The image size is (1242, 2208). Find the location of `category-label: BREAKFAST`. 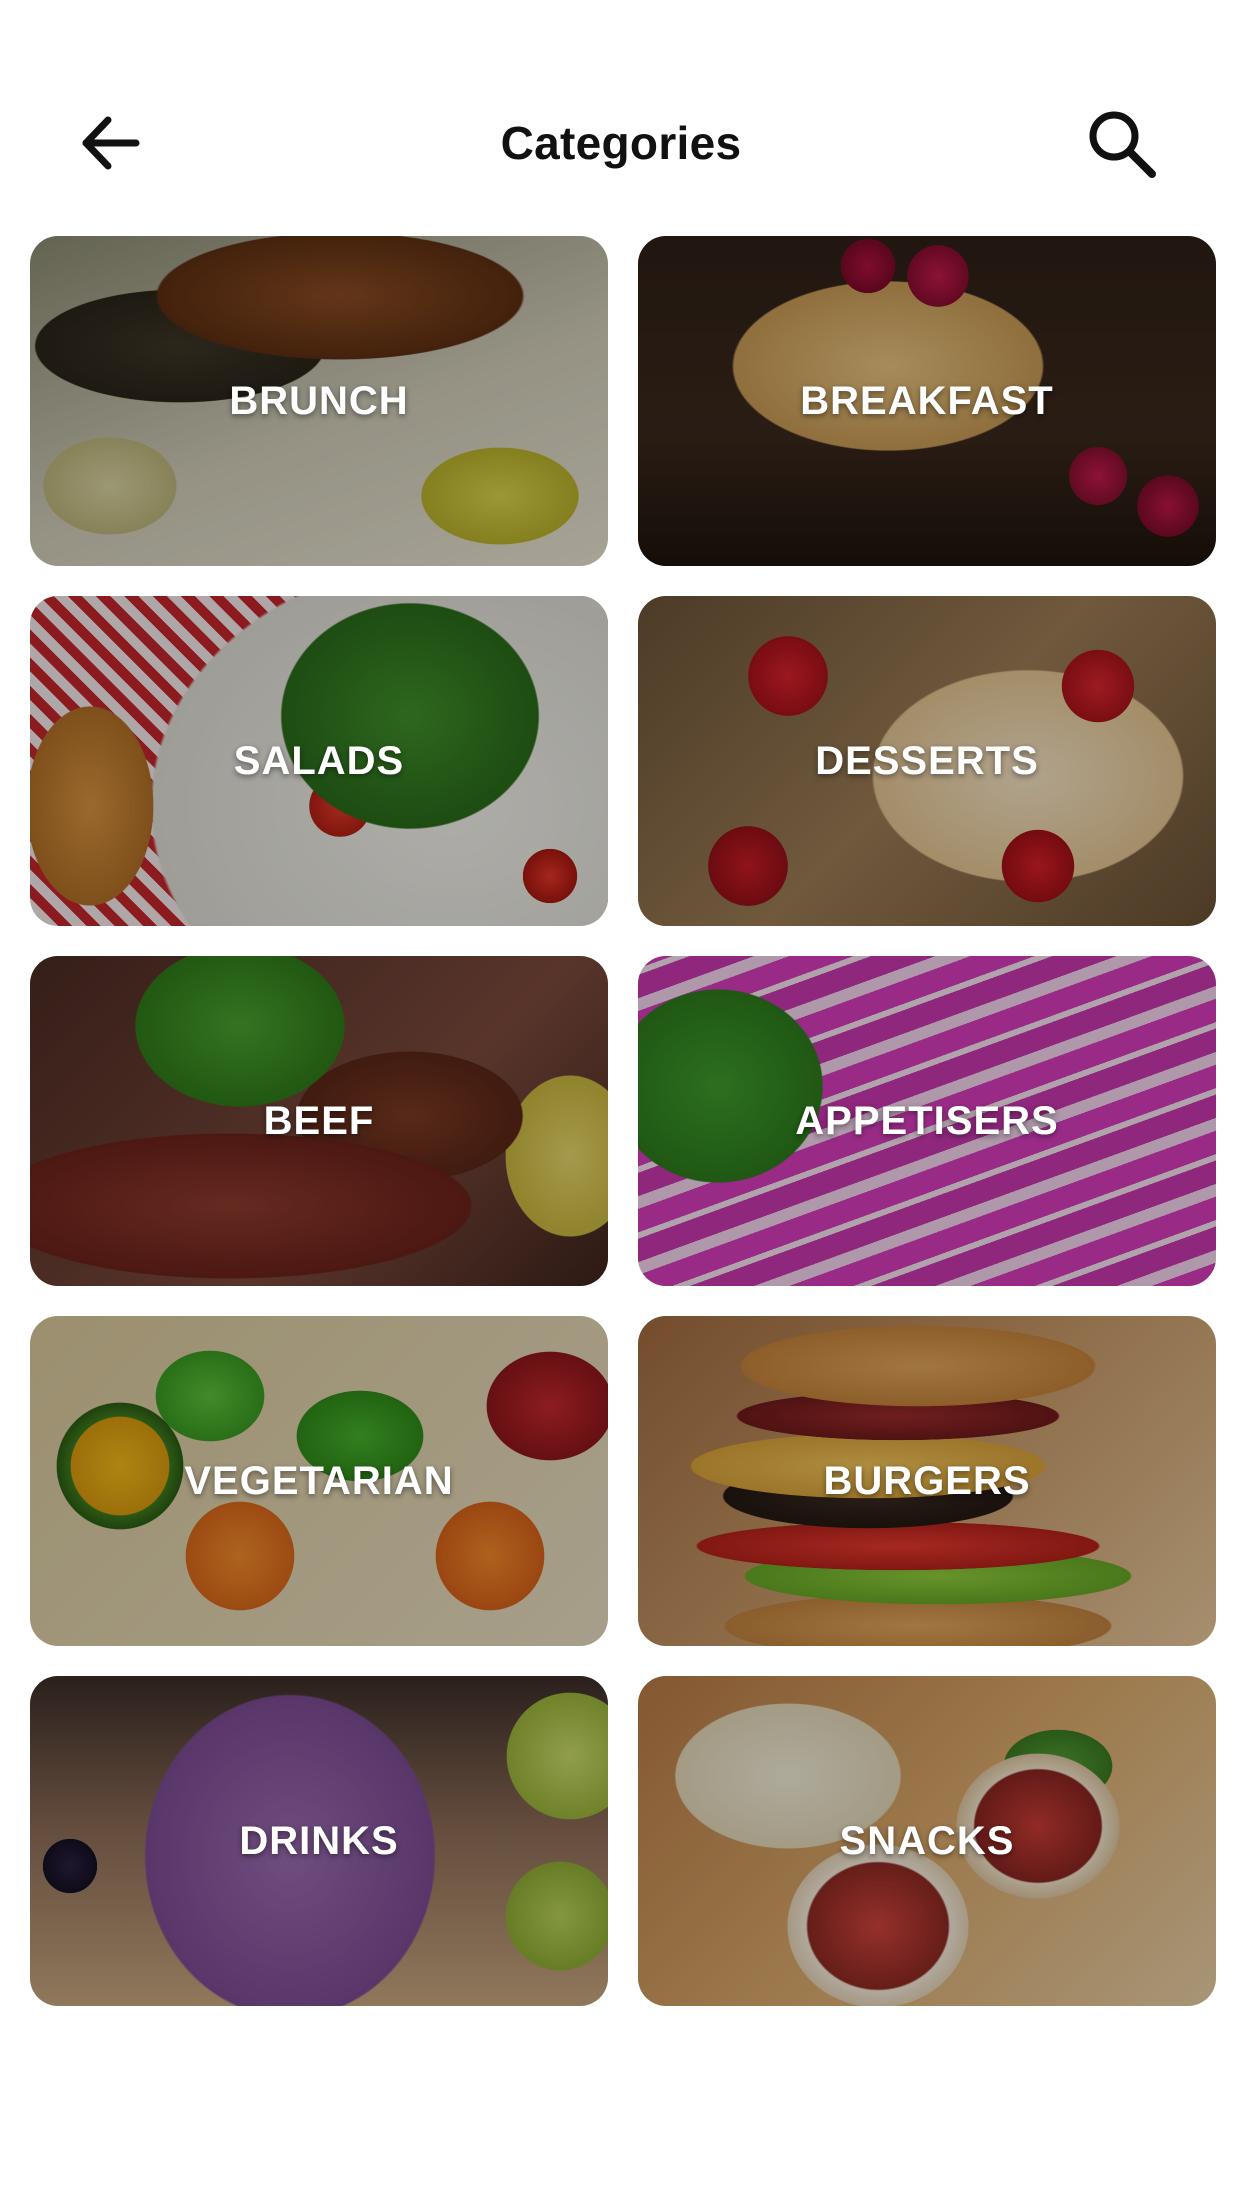

category-label: BREAKFAST is located at coordinates (927, 400).